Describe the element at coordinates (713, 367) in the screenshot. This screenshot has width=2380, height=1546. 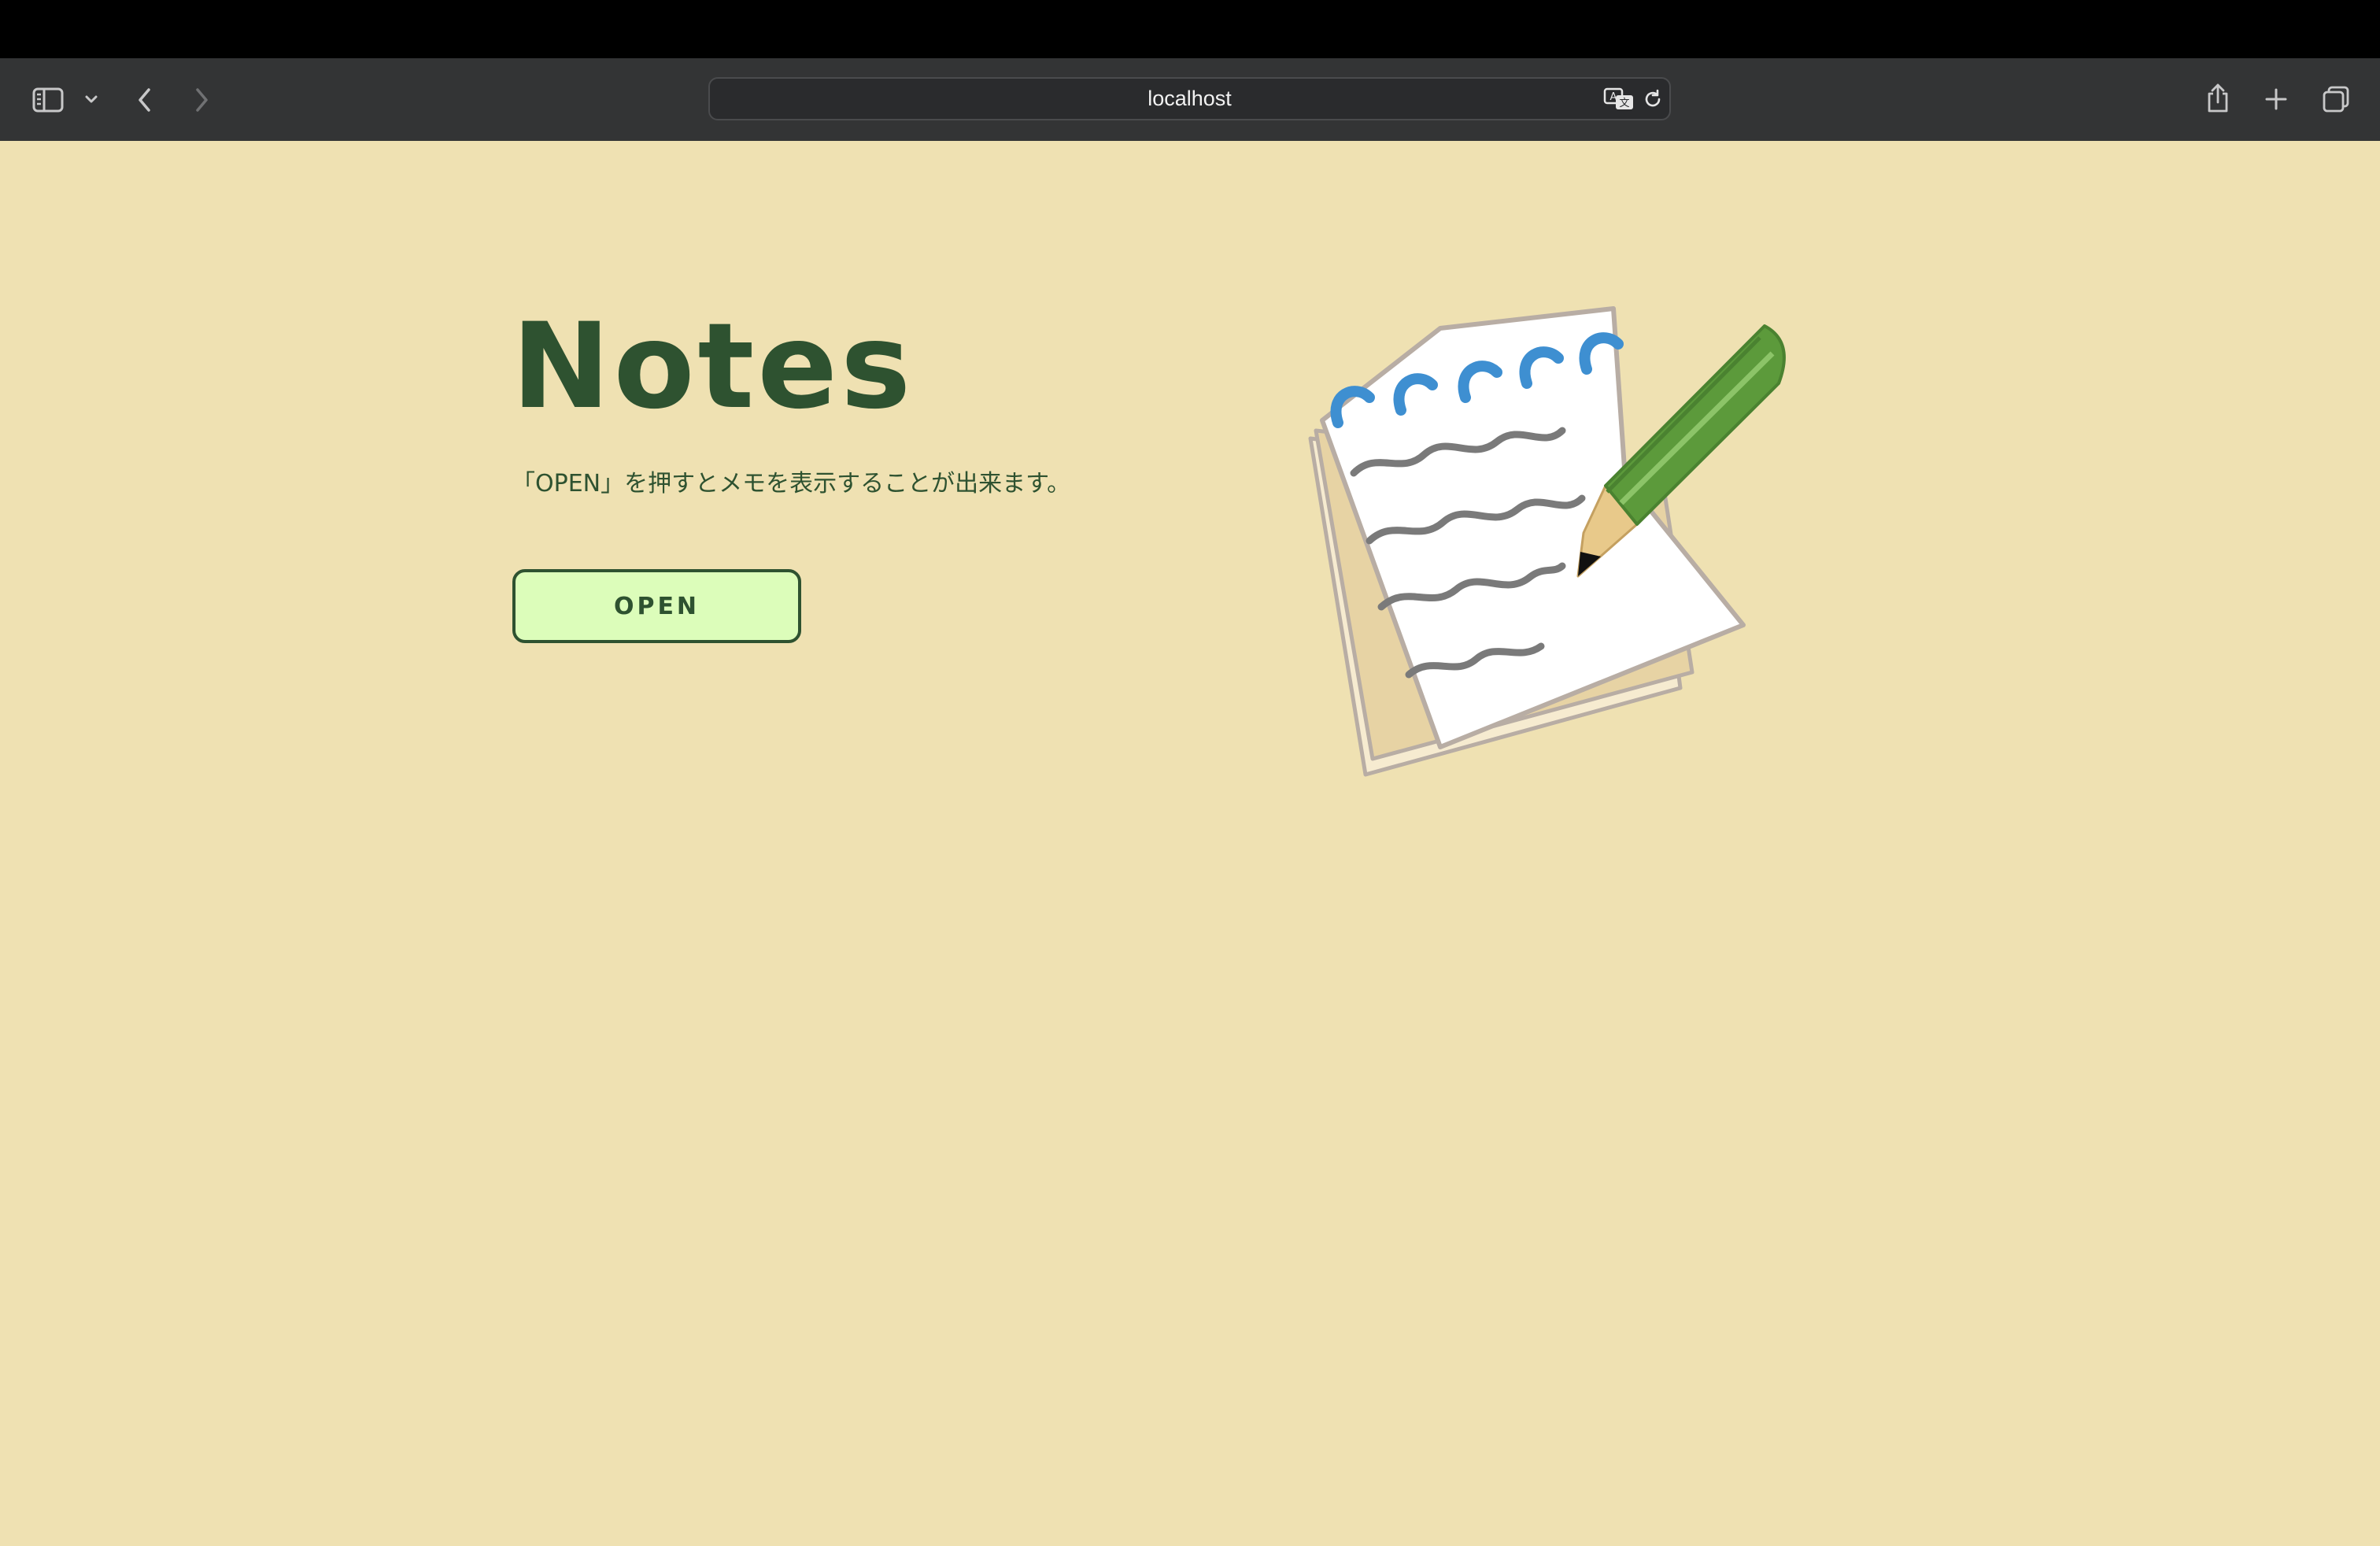
I see `page-title: Notes` at that location.